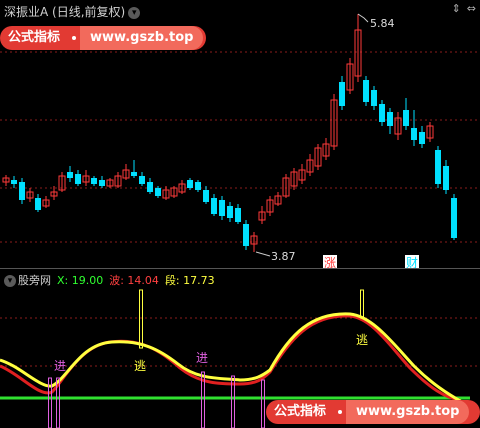 This screenshot has width=480, height=428. I want to click on promo-url-bottom: www.gszb.top, so click(408, 412).